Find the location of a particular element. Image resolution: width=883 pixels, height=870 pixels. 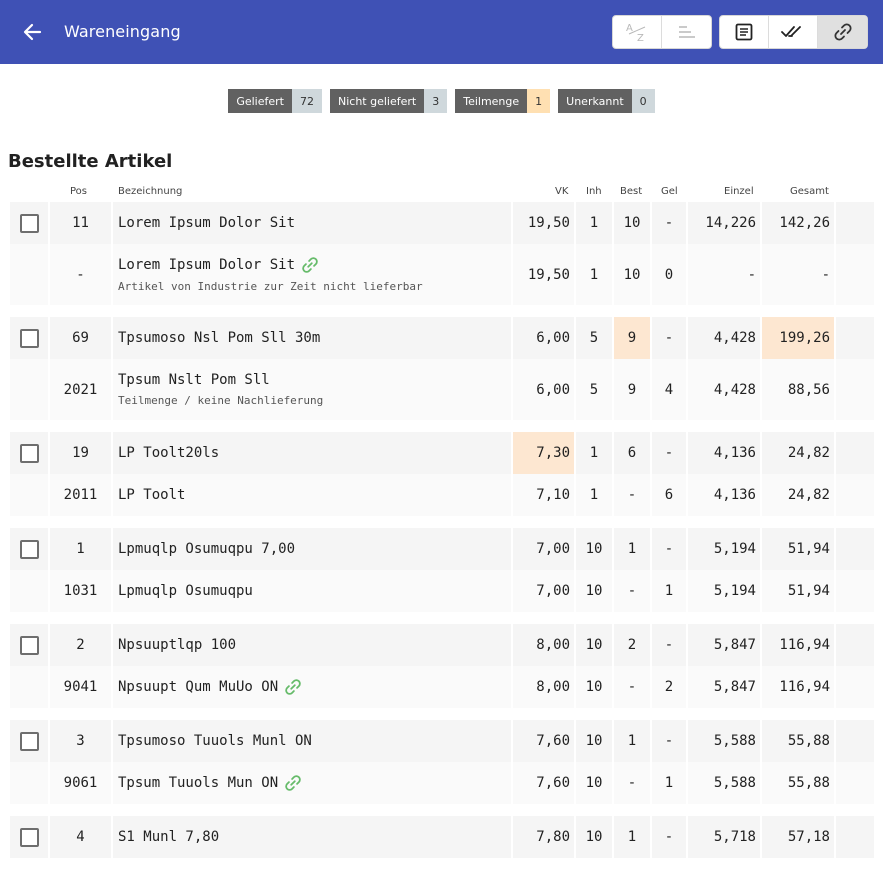

sort-button-group: A Z is located at coordinates (662, 32).